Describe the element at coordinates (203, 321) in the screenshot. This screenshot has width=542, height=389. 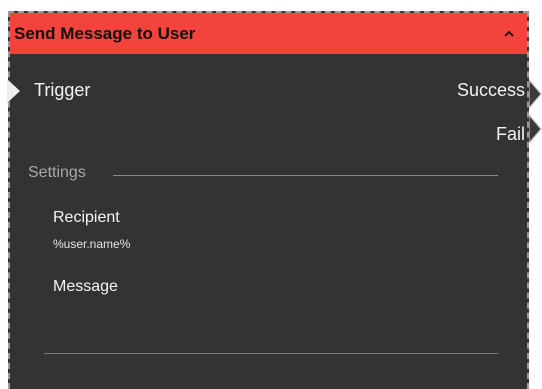
I see `message-value-field` at that location.